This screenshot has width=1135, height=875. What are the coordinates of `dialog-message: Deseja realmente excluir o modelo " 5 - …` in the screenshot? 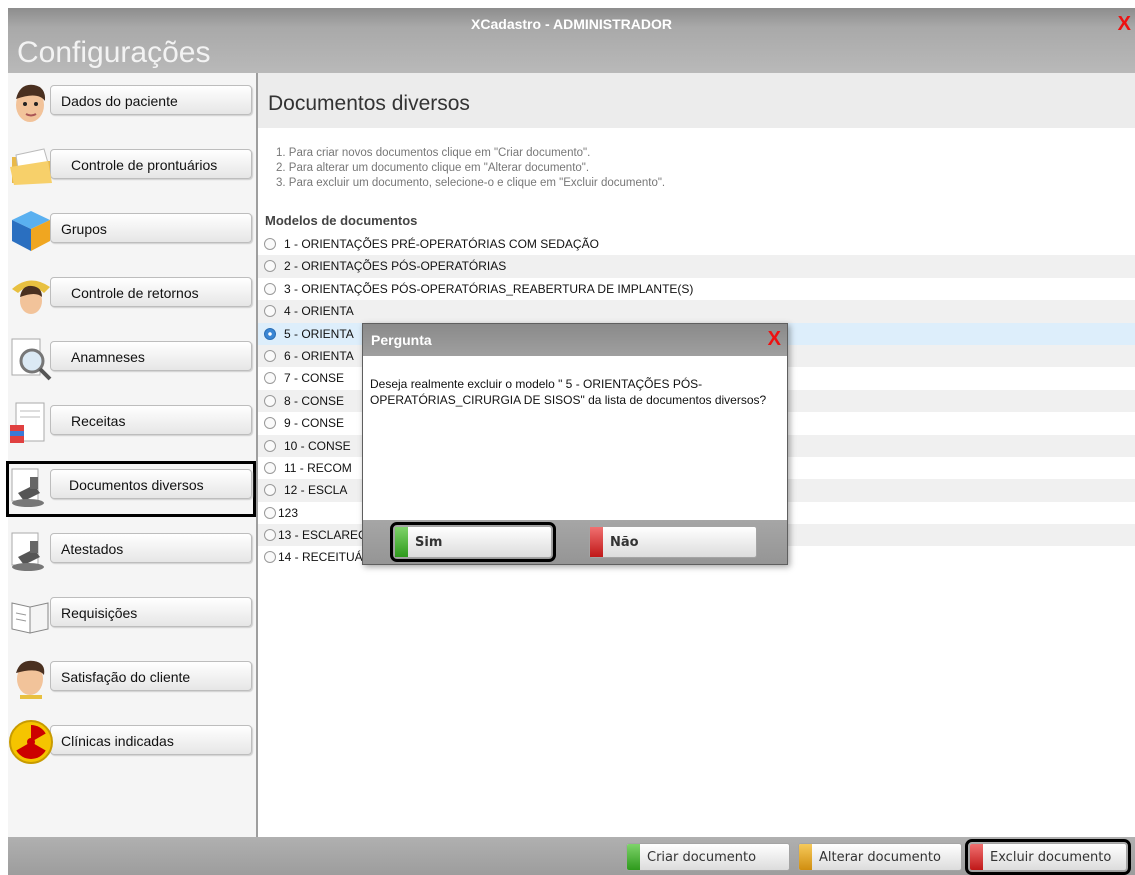 It's located at (568, 392).